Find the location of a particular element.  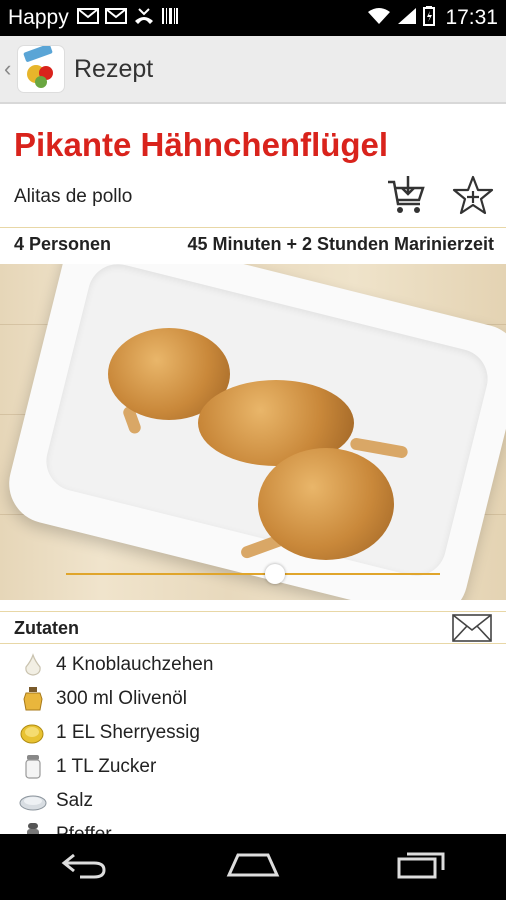

recent-apps-icon is located at coordinates (422, 867).